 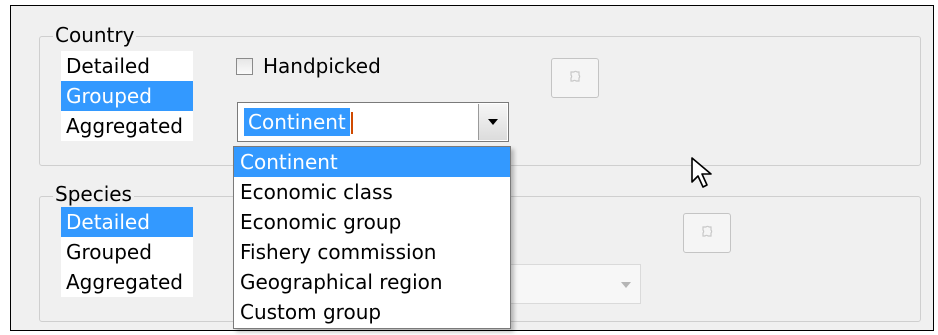 What do you see at coordinates (322, 66) in the screenshot?
I see `handpicked-label: Handpicked` at bounding box center [322, 66].